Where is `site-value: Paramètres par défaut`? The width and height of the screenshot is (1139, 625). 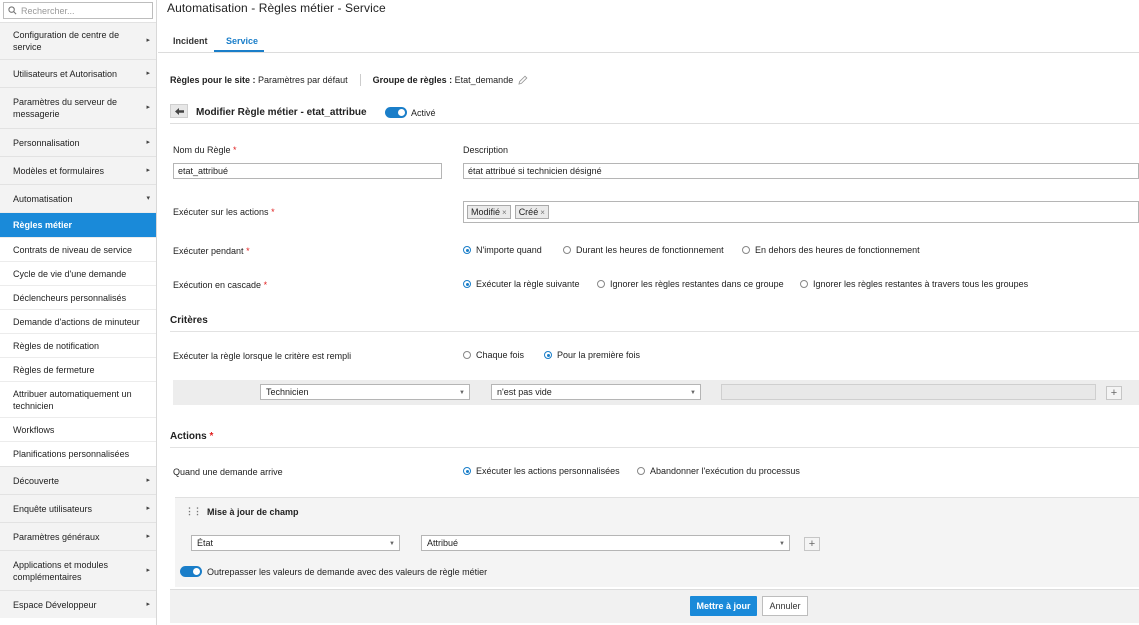 site-value: Paramètres par défaut is located at coordinates (303, 80).